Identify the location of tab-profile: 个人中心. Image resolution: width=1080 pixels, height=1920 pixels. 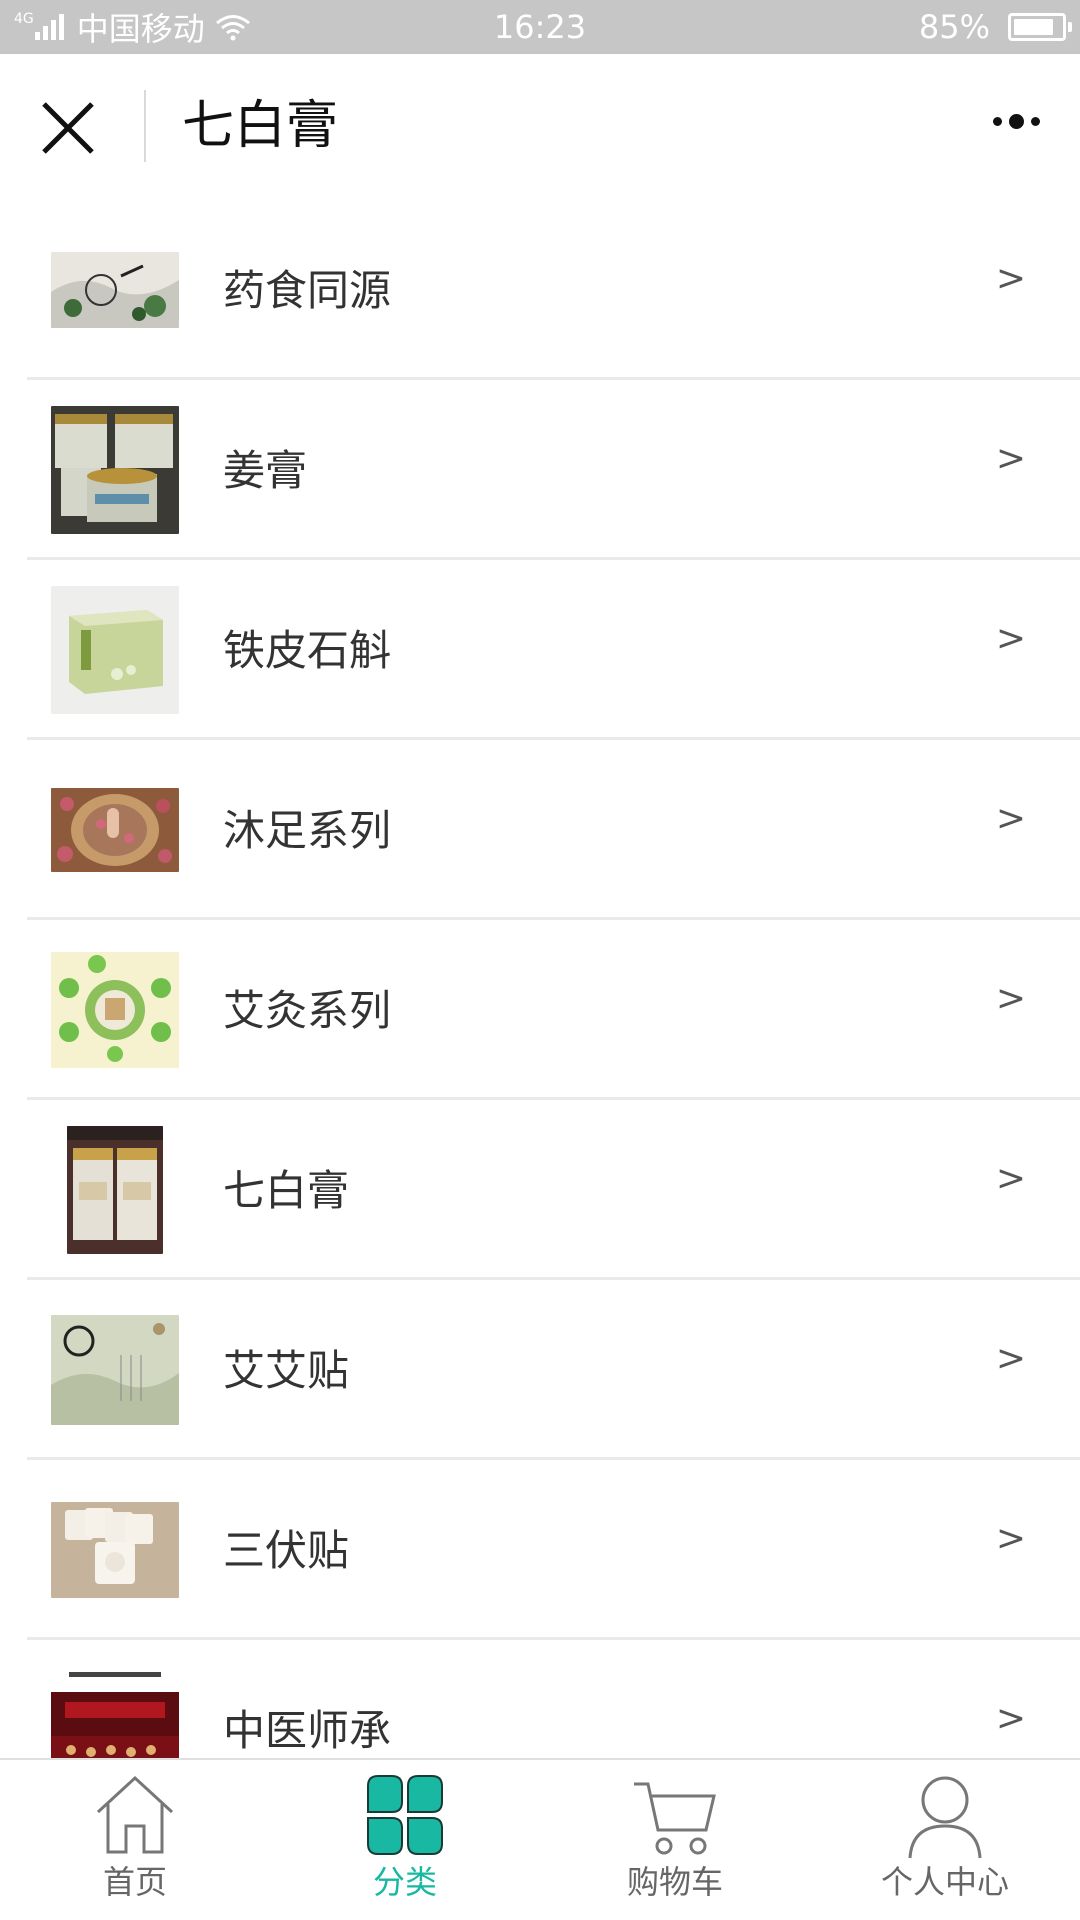
(945, 1840).